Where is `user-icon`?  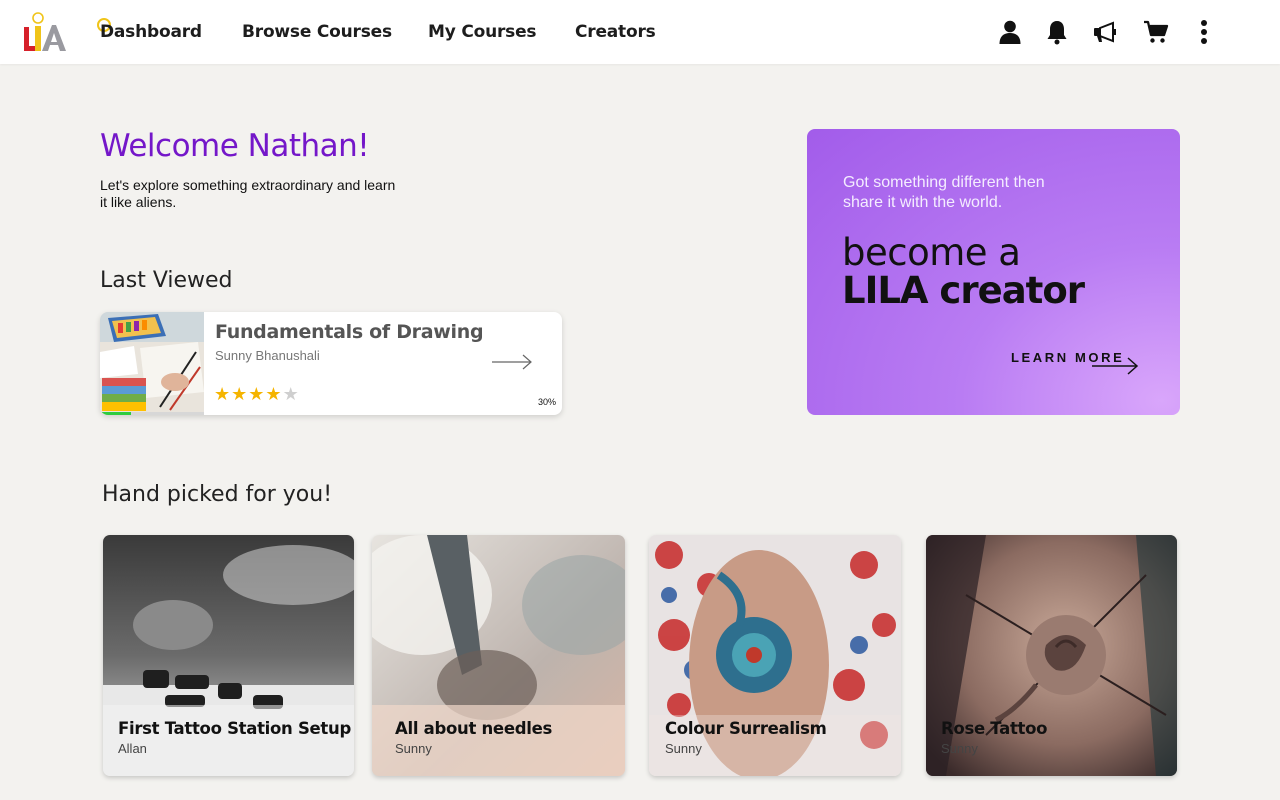
user-icon is located at coordinates (1010, 32).